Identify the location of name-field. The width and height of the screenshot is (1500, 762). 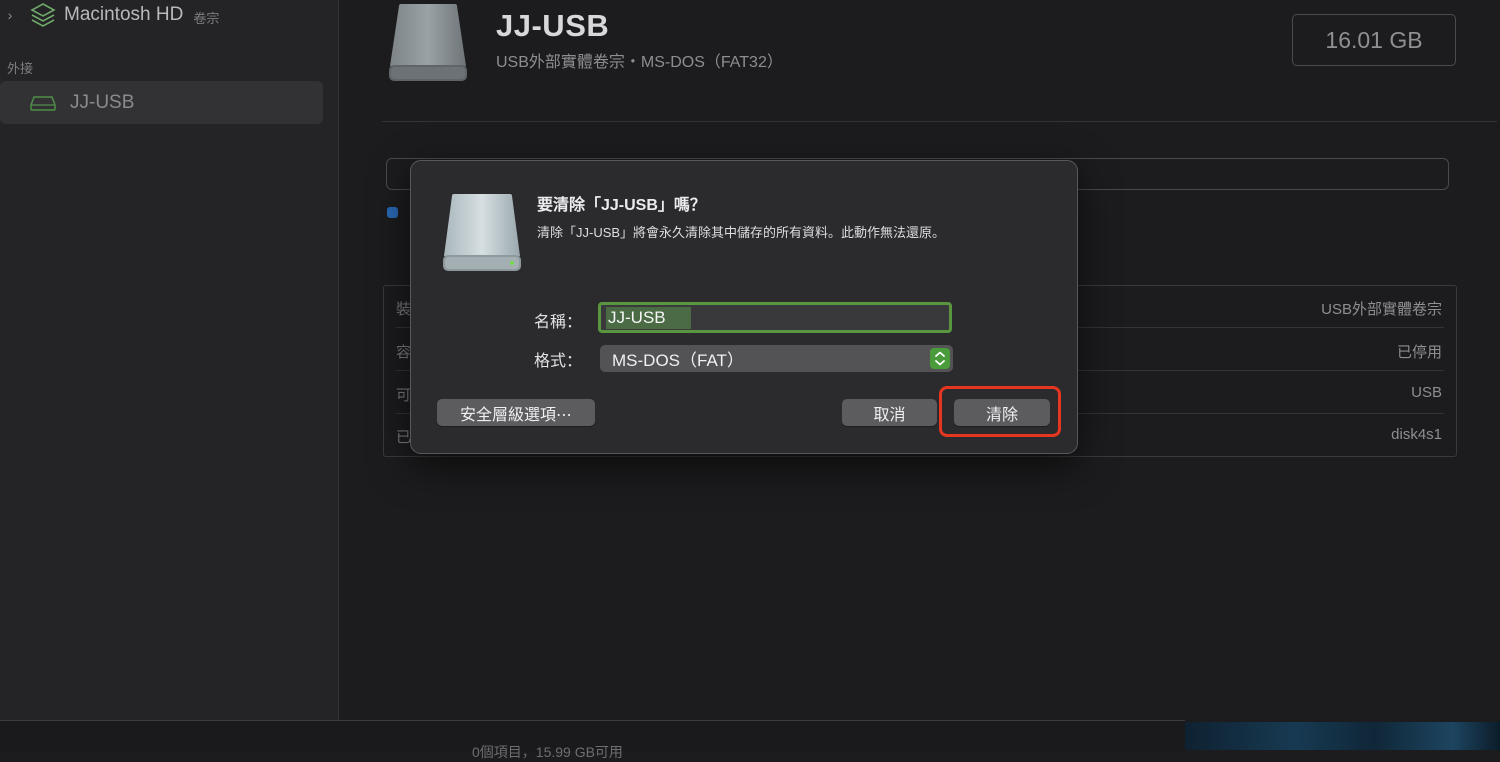
(775, 317).